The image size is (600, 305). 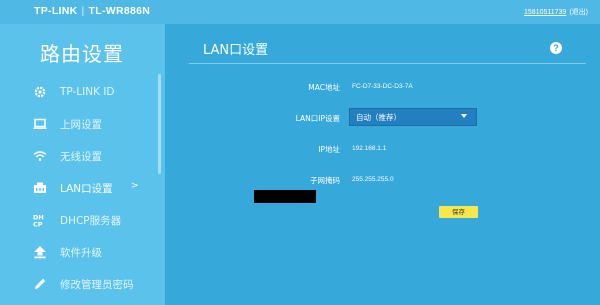 I want to click on lan-ip-mode-value: 自动（推荐）, so click(x=378, y=117).